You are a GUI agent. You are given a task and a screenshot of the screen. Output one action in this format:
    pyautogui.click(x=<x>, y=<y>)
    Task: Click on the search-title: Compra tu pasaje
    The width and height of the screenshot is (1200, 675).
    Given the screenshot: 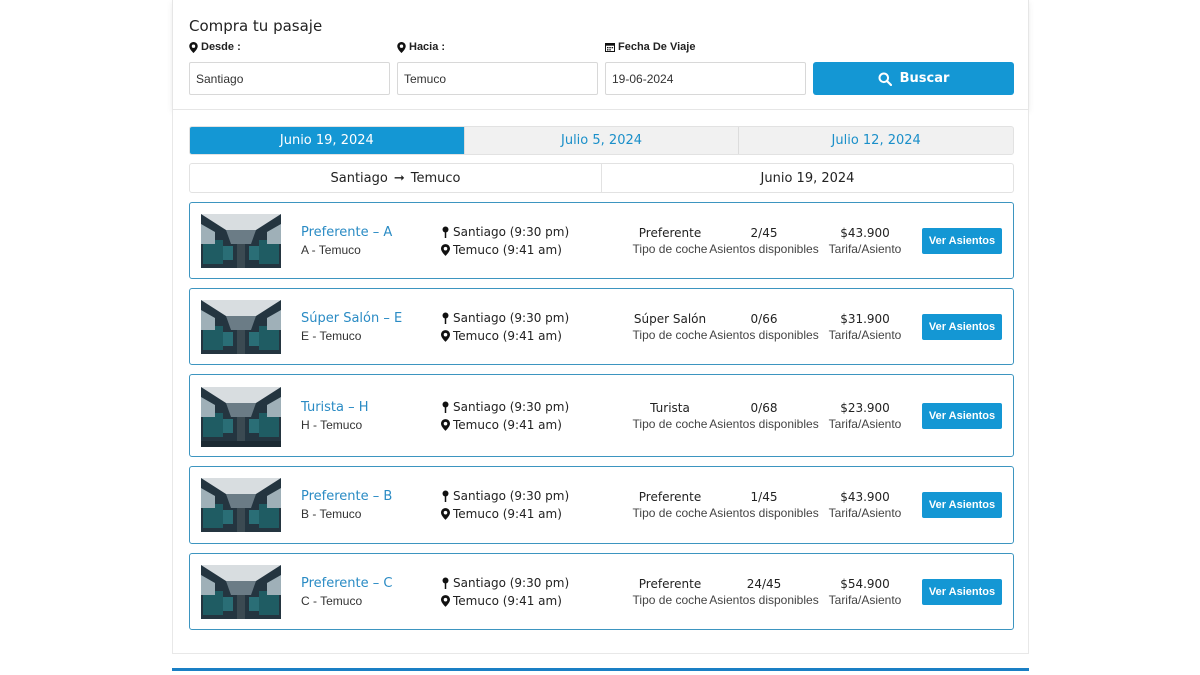 What is the action you would take?
    pyautogui.click(x=256, y=26)
    